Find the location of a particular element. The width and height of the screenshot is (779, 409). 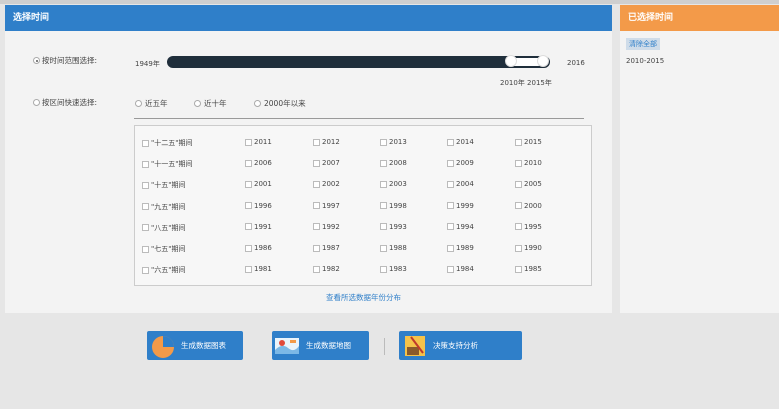

year-checkbox: 2003 is located at coordinates (393, 184).